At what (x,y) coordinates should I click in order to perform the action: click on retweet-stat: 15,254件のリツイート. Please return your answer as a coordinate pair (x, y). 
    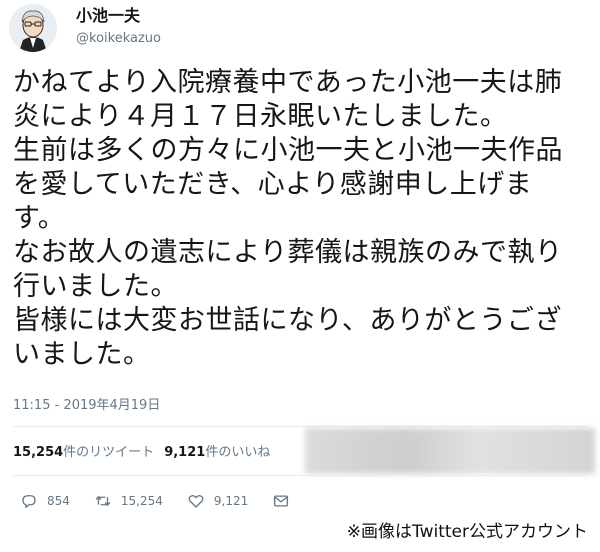
    Looking at the image, I should click on (83, 452).